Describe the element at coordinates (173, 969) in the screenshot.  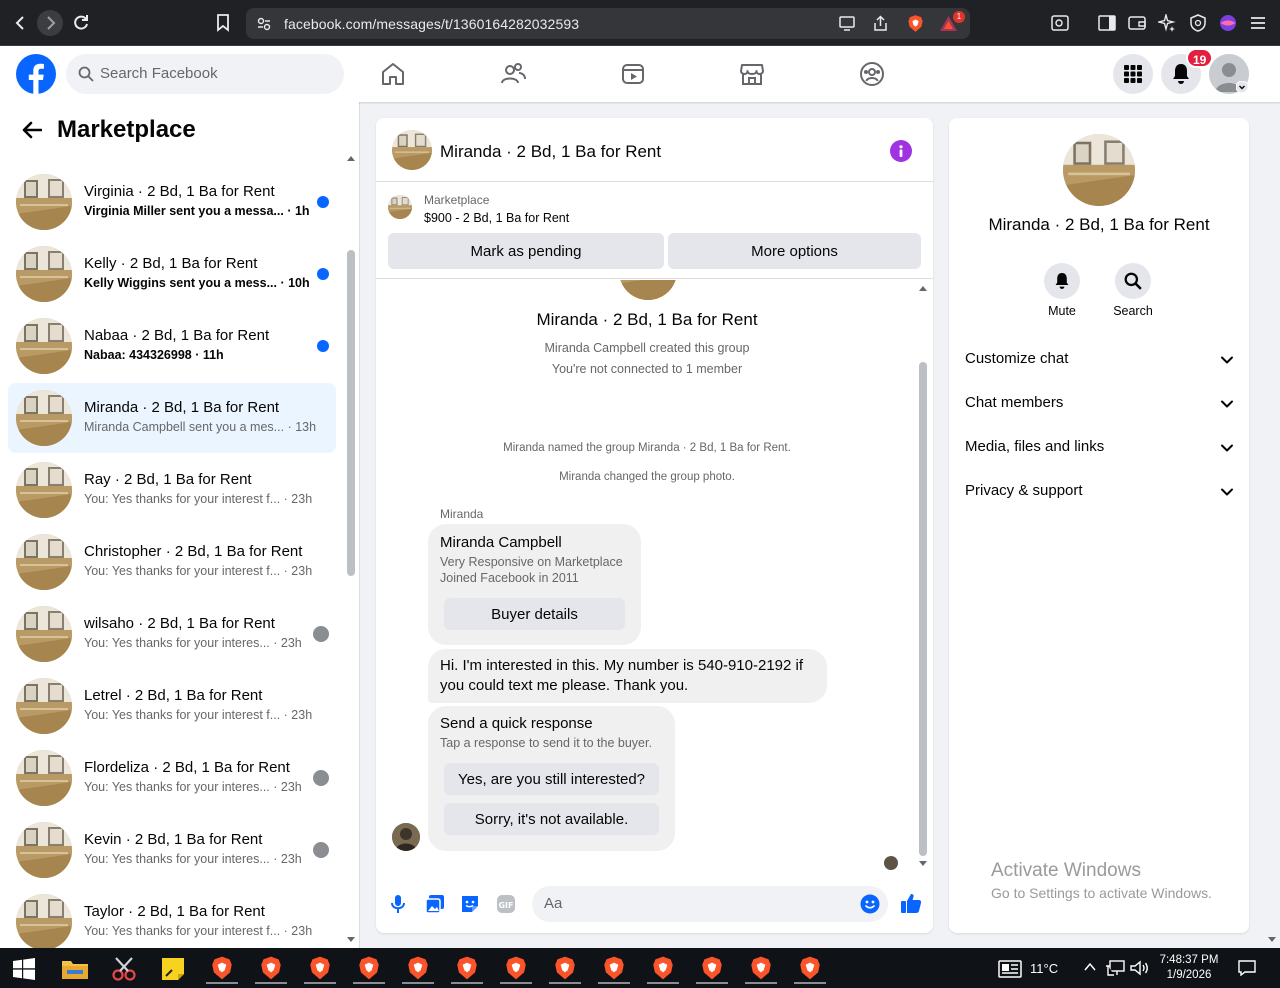
I see `taskbar-sticky-notes` at that location.